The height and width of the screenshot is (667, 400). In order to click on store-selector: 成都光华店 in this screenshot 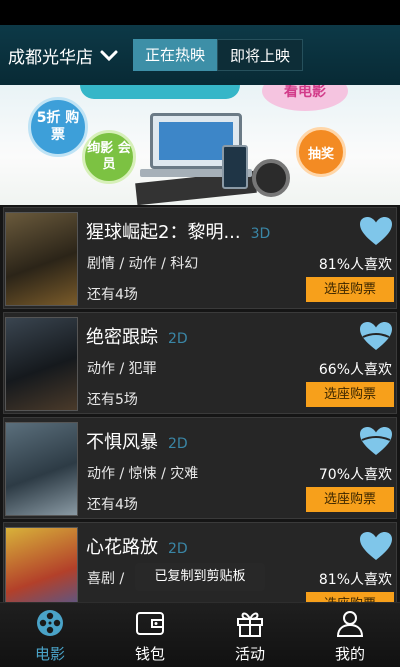, I will do `click(63, 55)`.